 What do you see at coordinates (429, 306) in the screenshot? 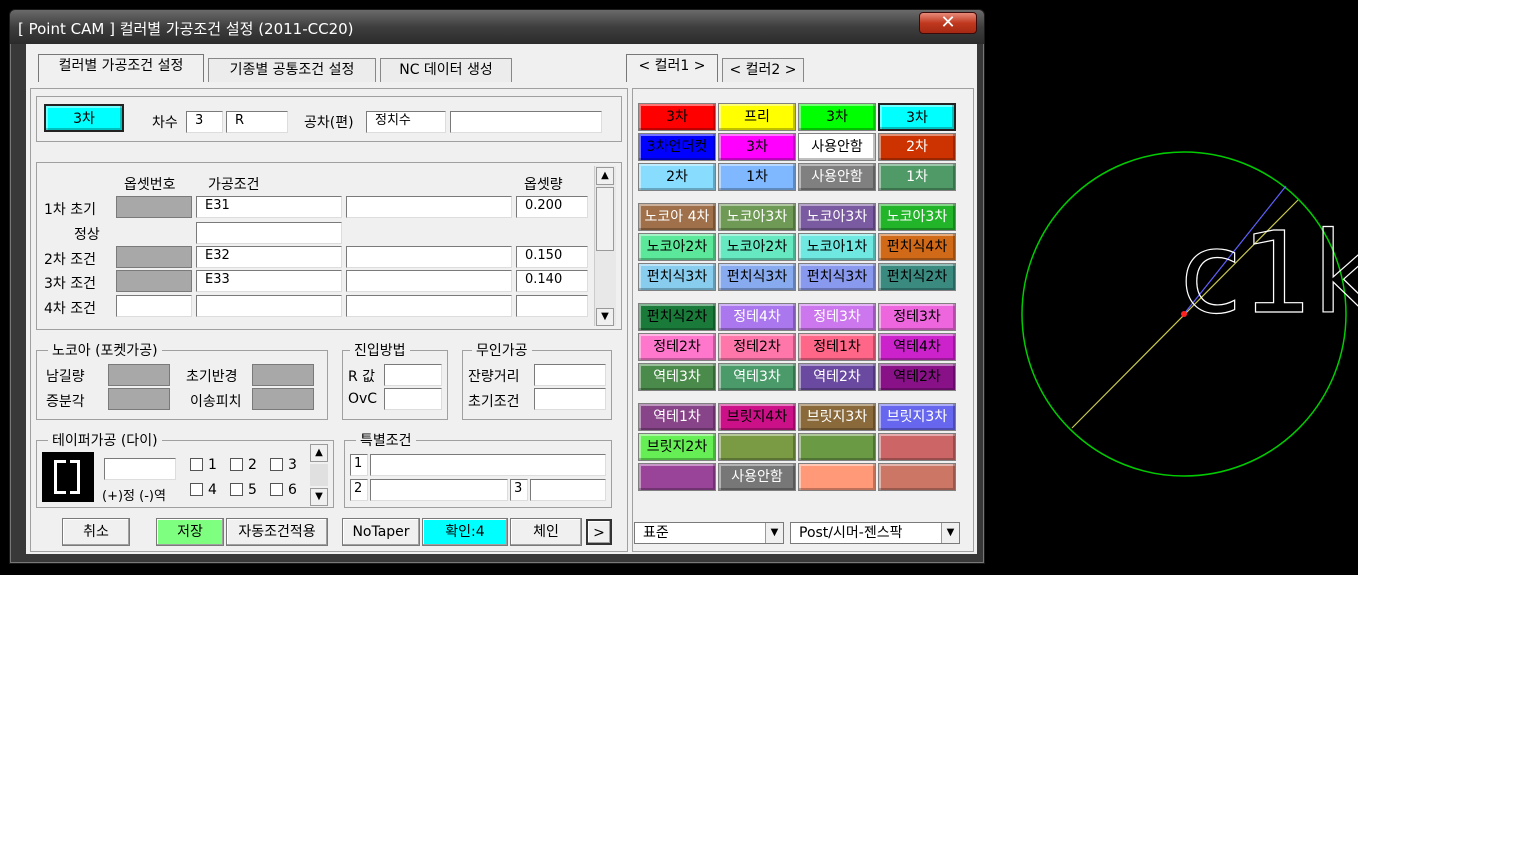
I see `row4-extra` at bounding box center [429, 306].